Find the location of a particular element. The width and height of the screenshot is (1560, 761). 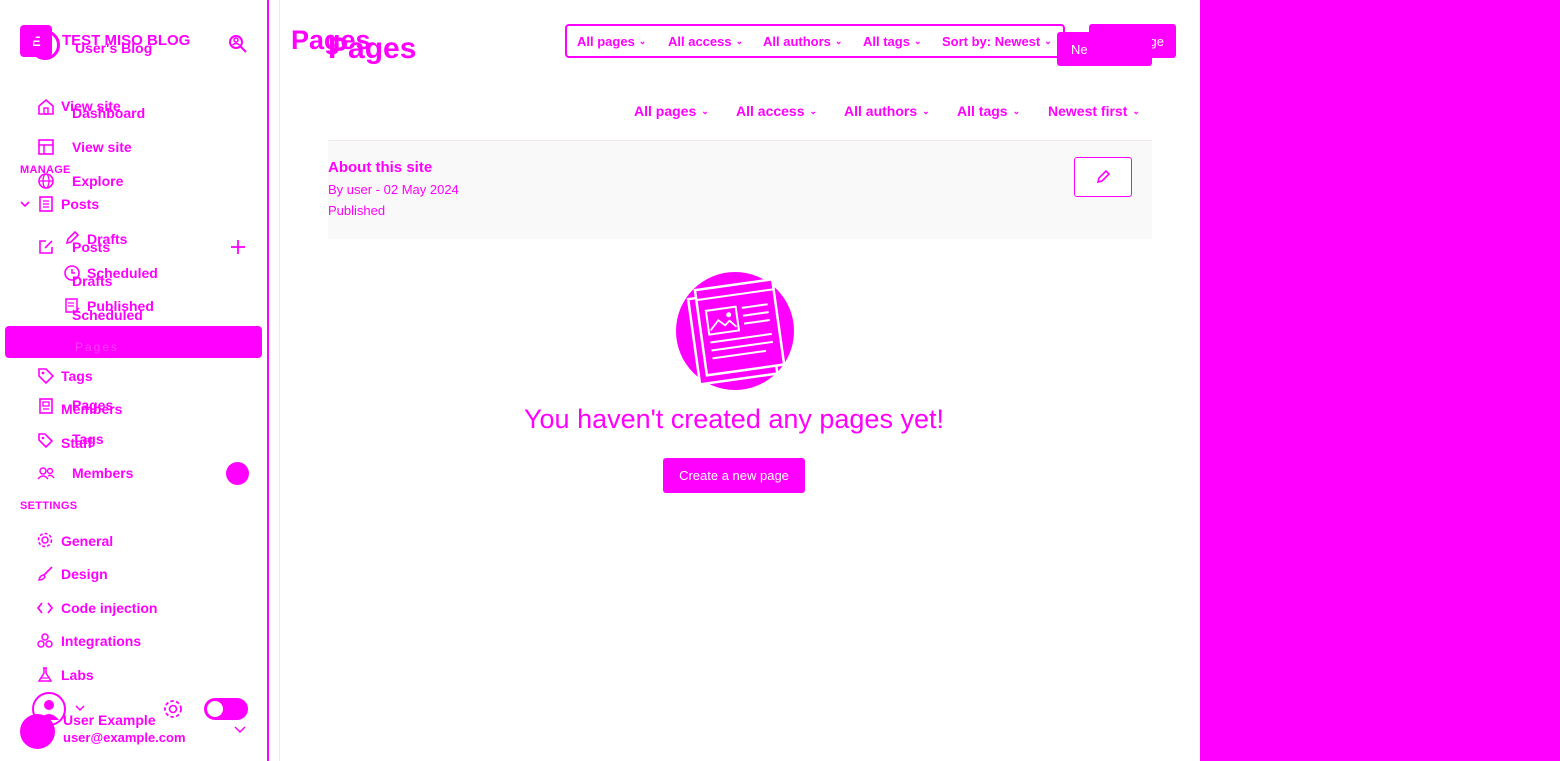

nav-design: Design is located at coordinates (84, 574).